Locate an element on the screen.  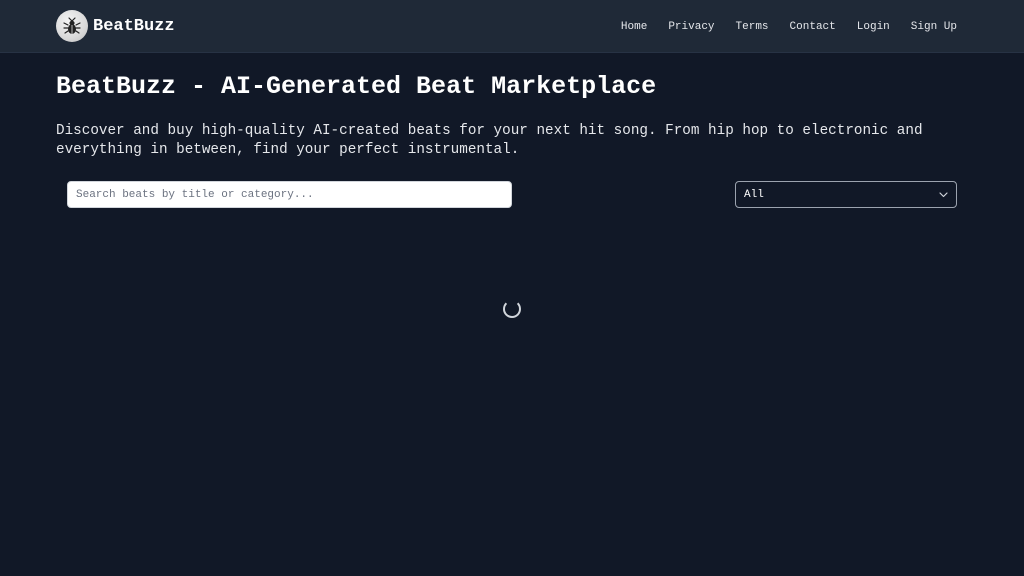
main-nav: Home Privacy Terms Contact Login Sign Up is located at coordinates (789, 26).